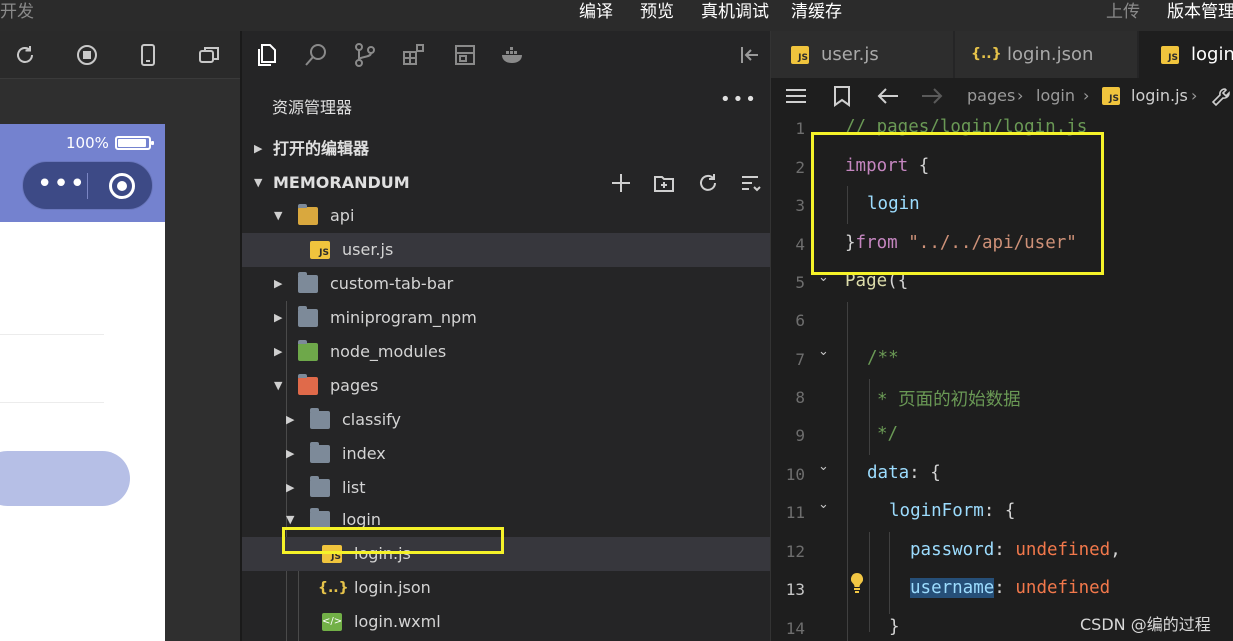  Describe the element at coordinates (507, 454) in the screenshot. I see `tree-folder-index: ▶ index` at that location.